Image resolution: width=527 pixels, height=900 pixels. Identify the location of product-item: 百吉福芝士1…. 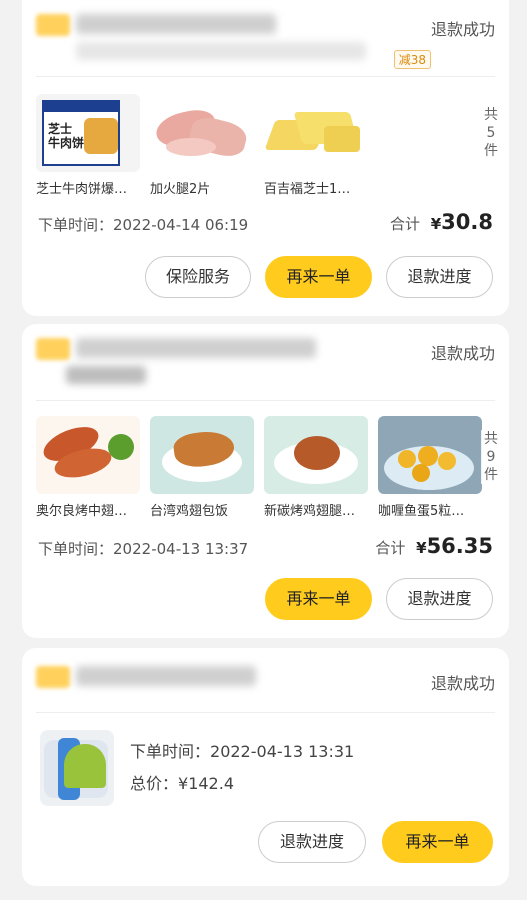
(316, 145).